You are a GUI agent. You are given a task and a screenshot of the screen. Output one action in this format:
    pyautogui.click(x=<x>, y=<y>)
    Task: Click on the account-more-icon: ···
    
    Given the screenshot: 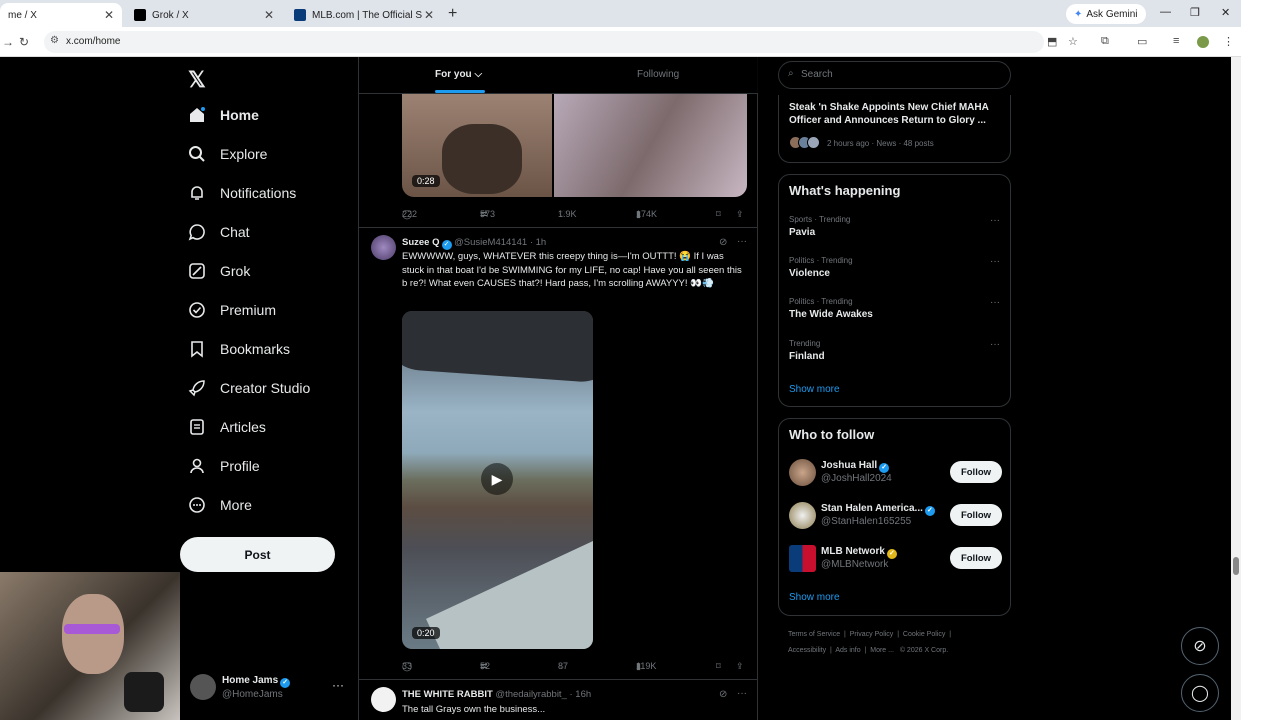 What is the action you would take?
    pyautogui.click(x=338, y=685)
    